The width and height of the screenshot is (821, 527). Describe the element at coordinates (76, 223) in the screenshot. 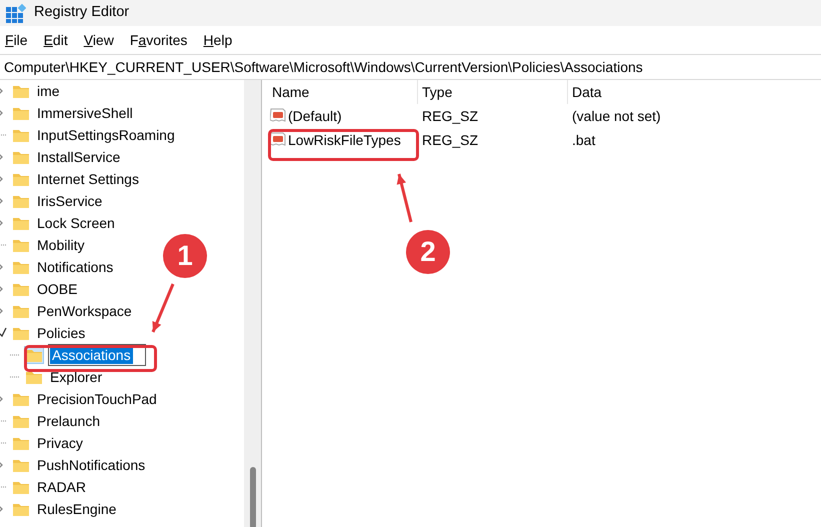

I see `tree-item: Lock Screen` at that location.